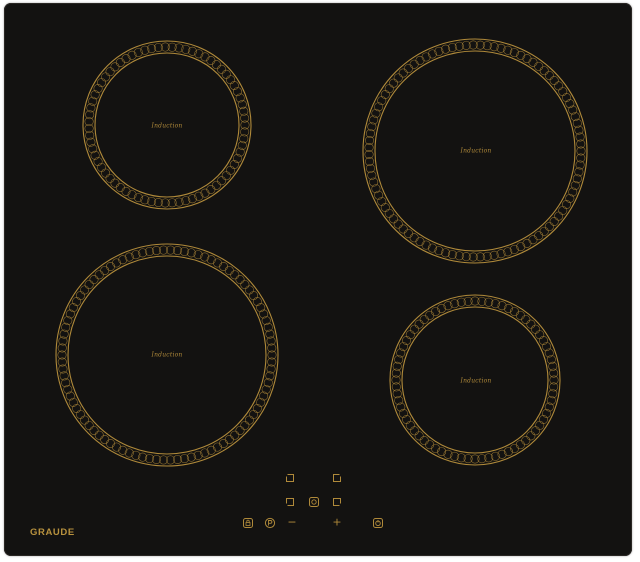 This screenshot has width=640, height=562. I want to click on power-icon, so click(378, 523).